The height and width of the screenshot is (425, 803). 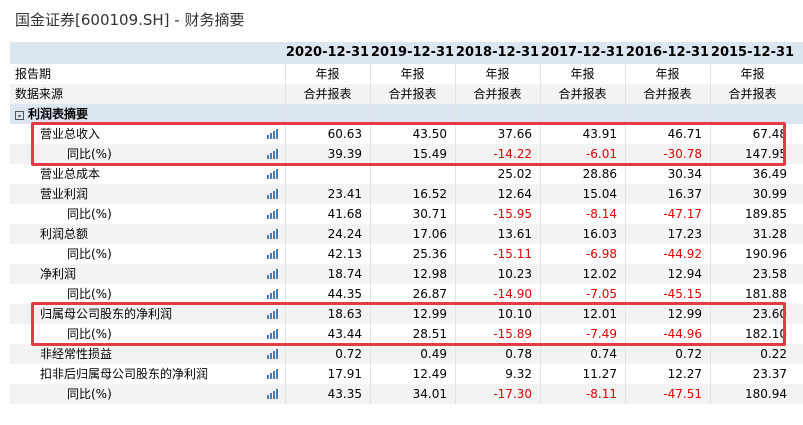 I want to click on table-cell: 30.99, so click(x=769, y=194).